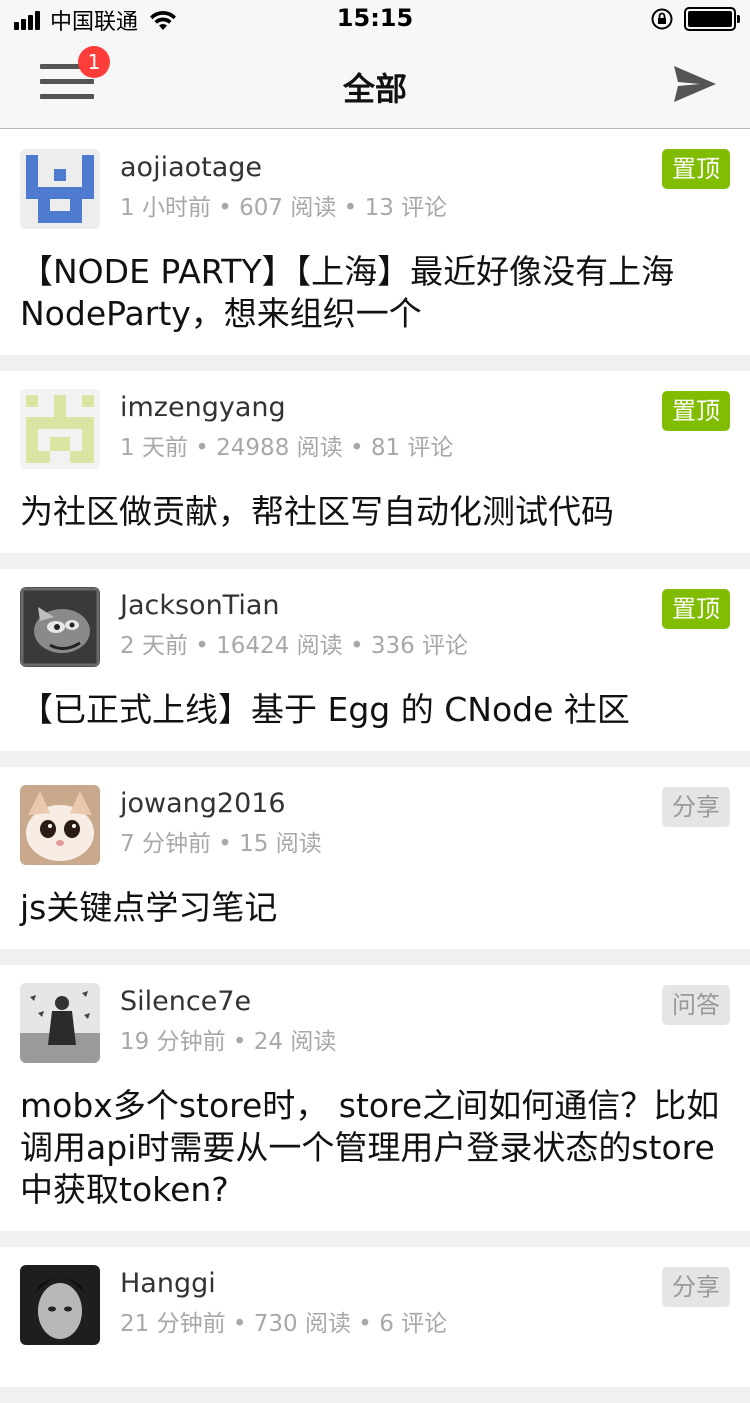 This screenshot has height=1403, width=750. Describe the element at coordinates (173, 1324) in the screenshot. I see `post-time: 21 分钟前` at that location.